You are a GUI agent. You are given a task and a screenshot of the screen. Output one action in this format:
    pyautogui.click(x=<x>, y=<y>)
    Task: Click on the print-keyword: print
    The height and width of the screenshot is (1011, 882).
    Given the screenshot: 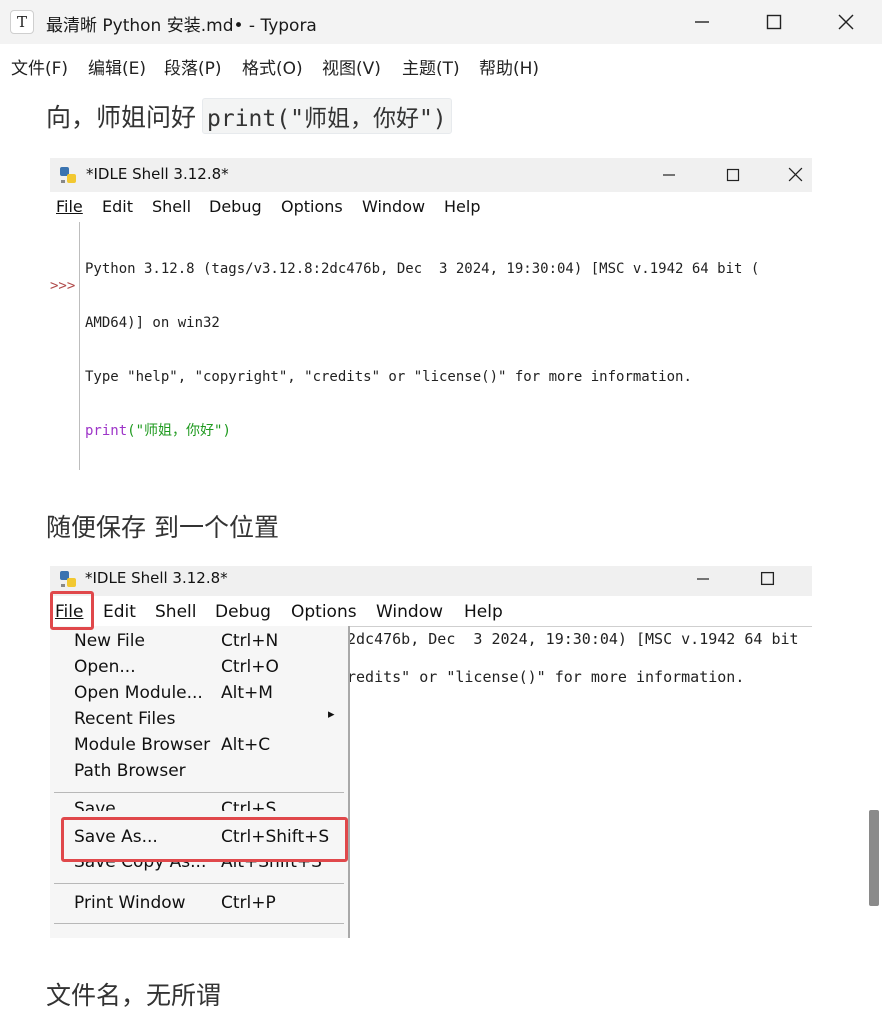 What is the action you would take?
    pyautogui.click(x=106, y=431)
    